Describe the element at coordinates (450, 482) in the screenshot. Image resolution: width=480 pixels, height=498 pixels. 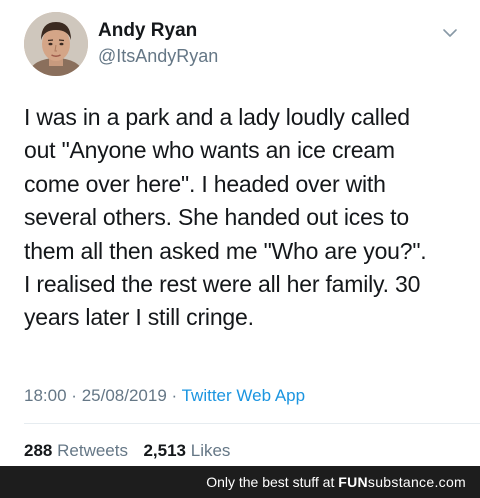
I see `brand-suffix: .com` at that location.